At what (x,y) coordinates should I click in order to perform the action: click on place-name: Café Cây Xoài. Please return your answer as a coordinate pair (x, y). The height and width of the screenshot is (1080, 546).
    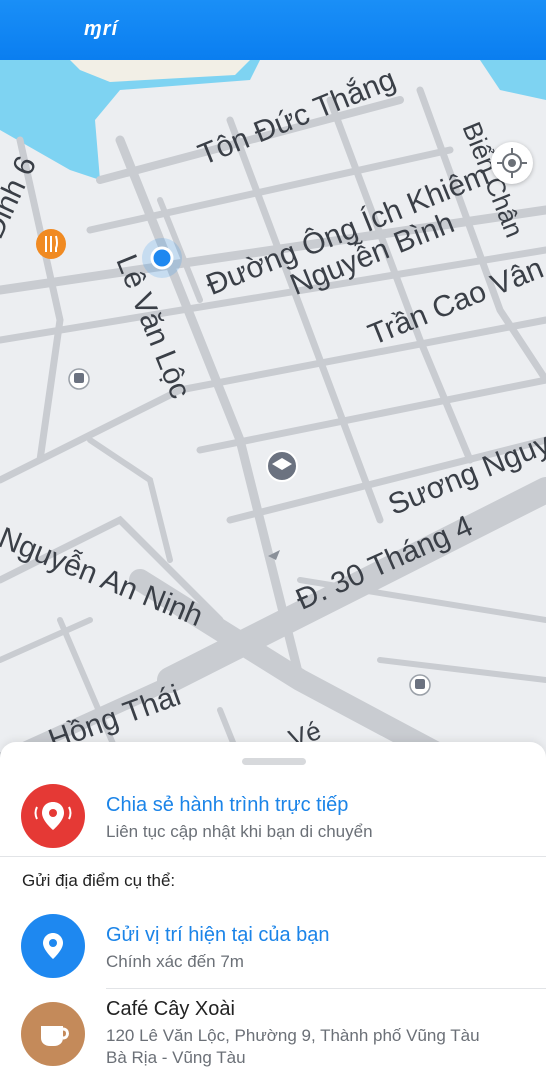
    Looking at the image, I should click on (170, 1009).